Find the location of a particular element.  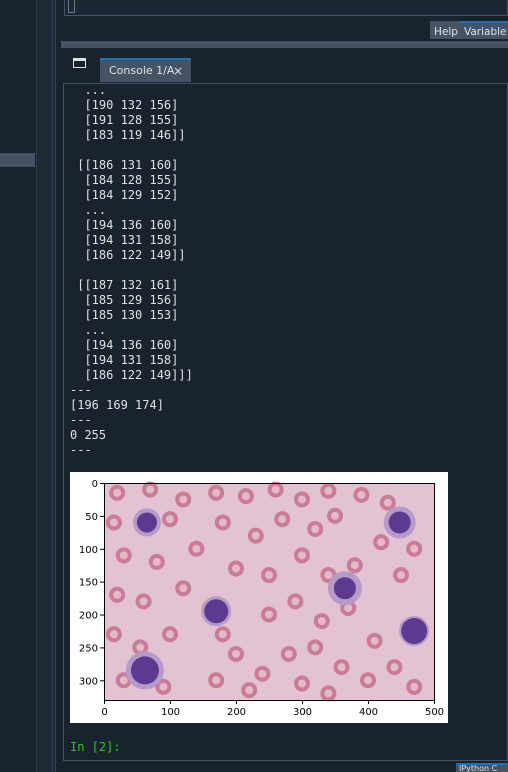

x-tick-label: 300 is located at coordinates (302, 712).